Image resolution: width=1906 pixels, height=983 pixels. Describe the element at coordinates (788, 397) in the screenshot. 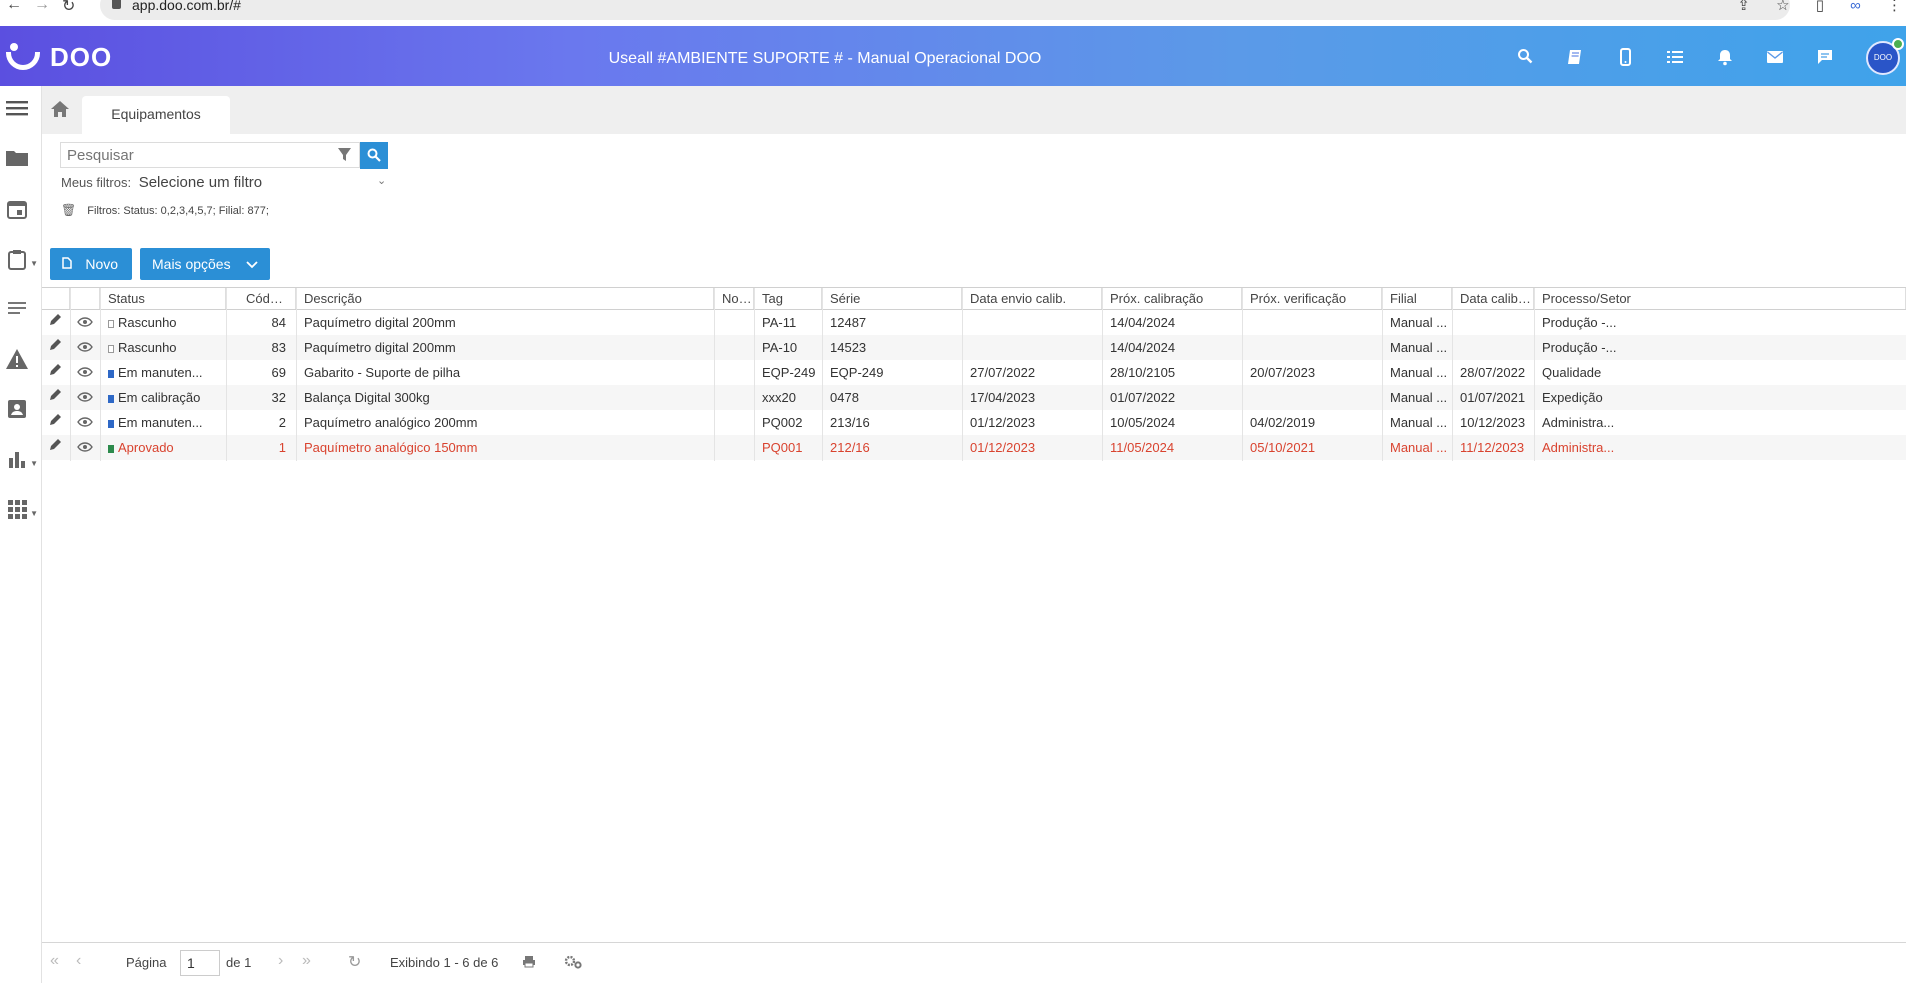

I see `cell-tag: xxx20` at that location.